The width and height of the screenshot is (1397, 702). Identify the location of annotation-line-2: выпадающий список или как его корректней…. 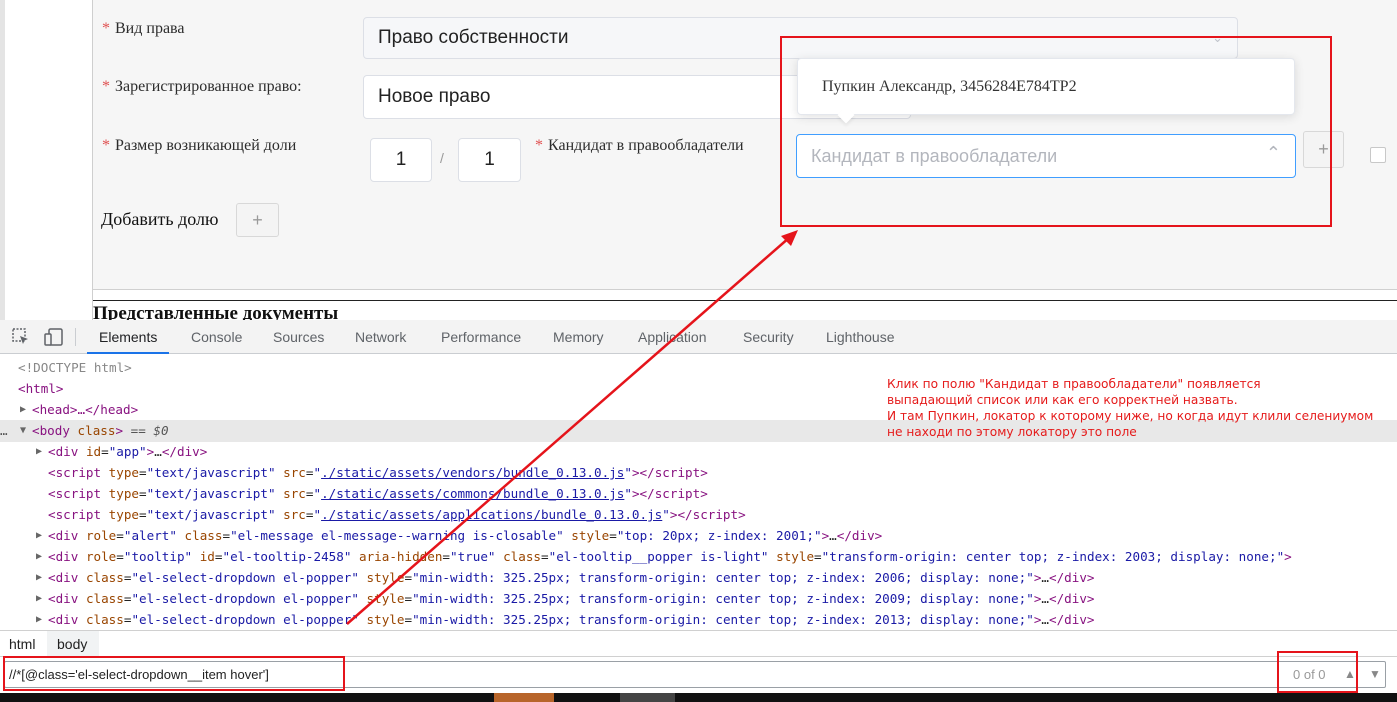
(1062, 400).